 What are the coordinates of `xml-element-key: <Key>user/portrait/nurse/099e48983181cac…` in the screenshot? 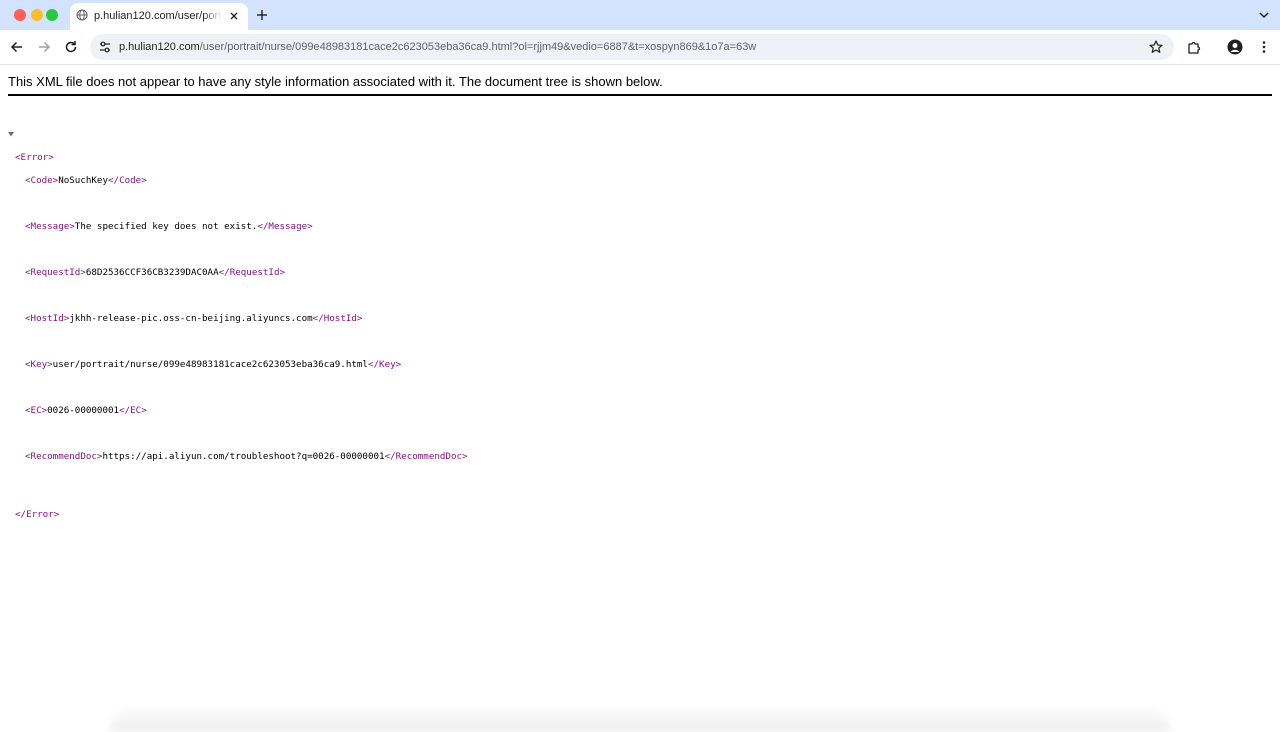 It's located at (200, 365).